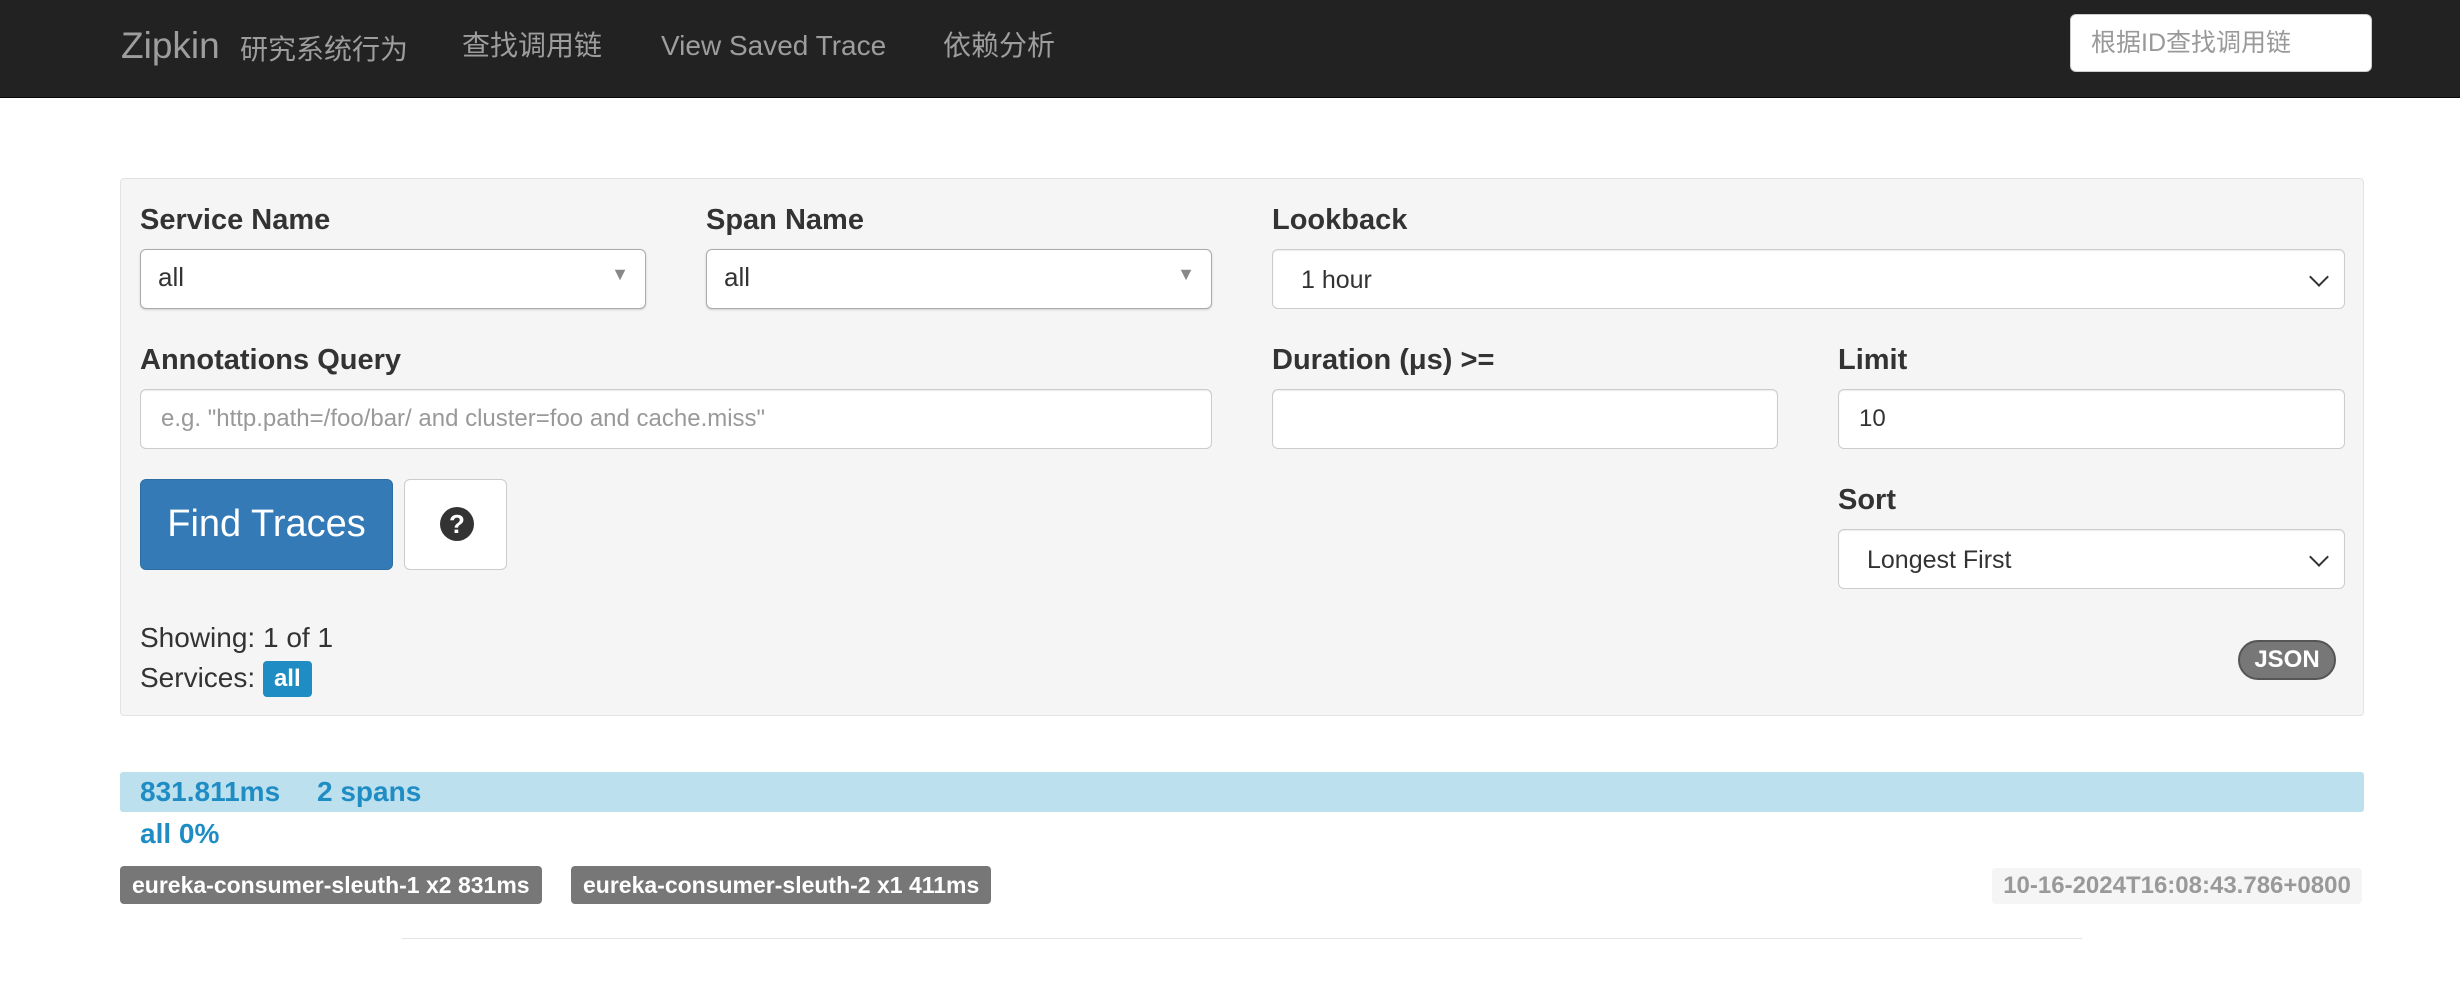 The height and width of the screenshot is (1004, 2460). I want to click on service-name-label: Service Name, so click(235, 220).